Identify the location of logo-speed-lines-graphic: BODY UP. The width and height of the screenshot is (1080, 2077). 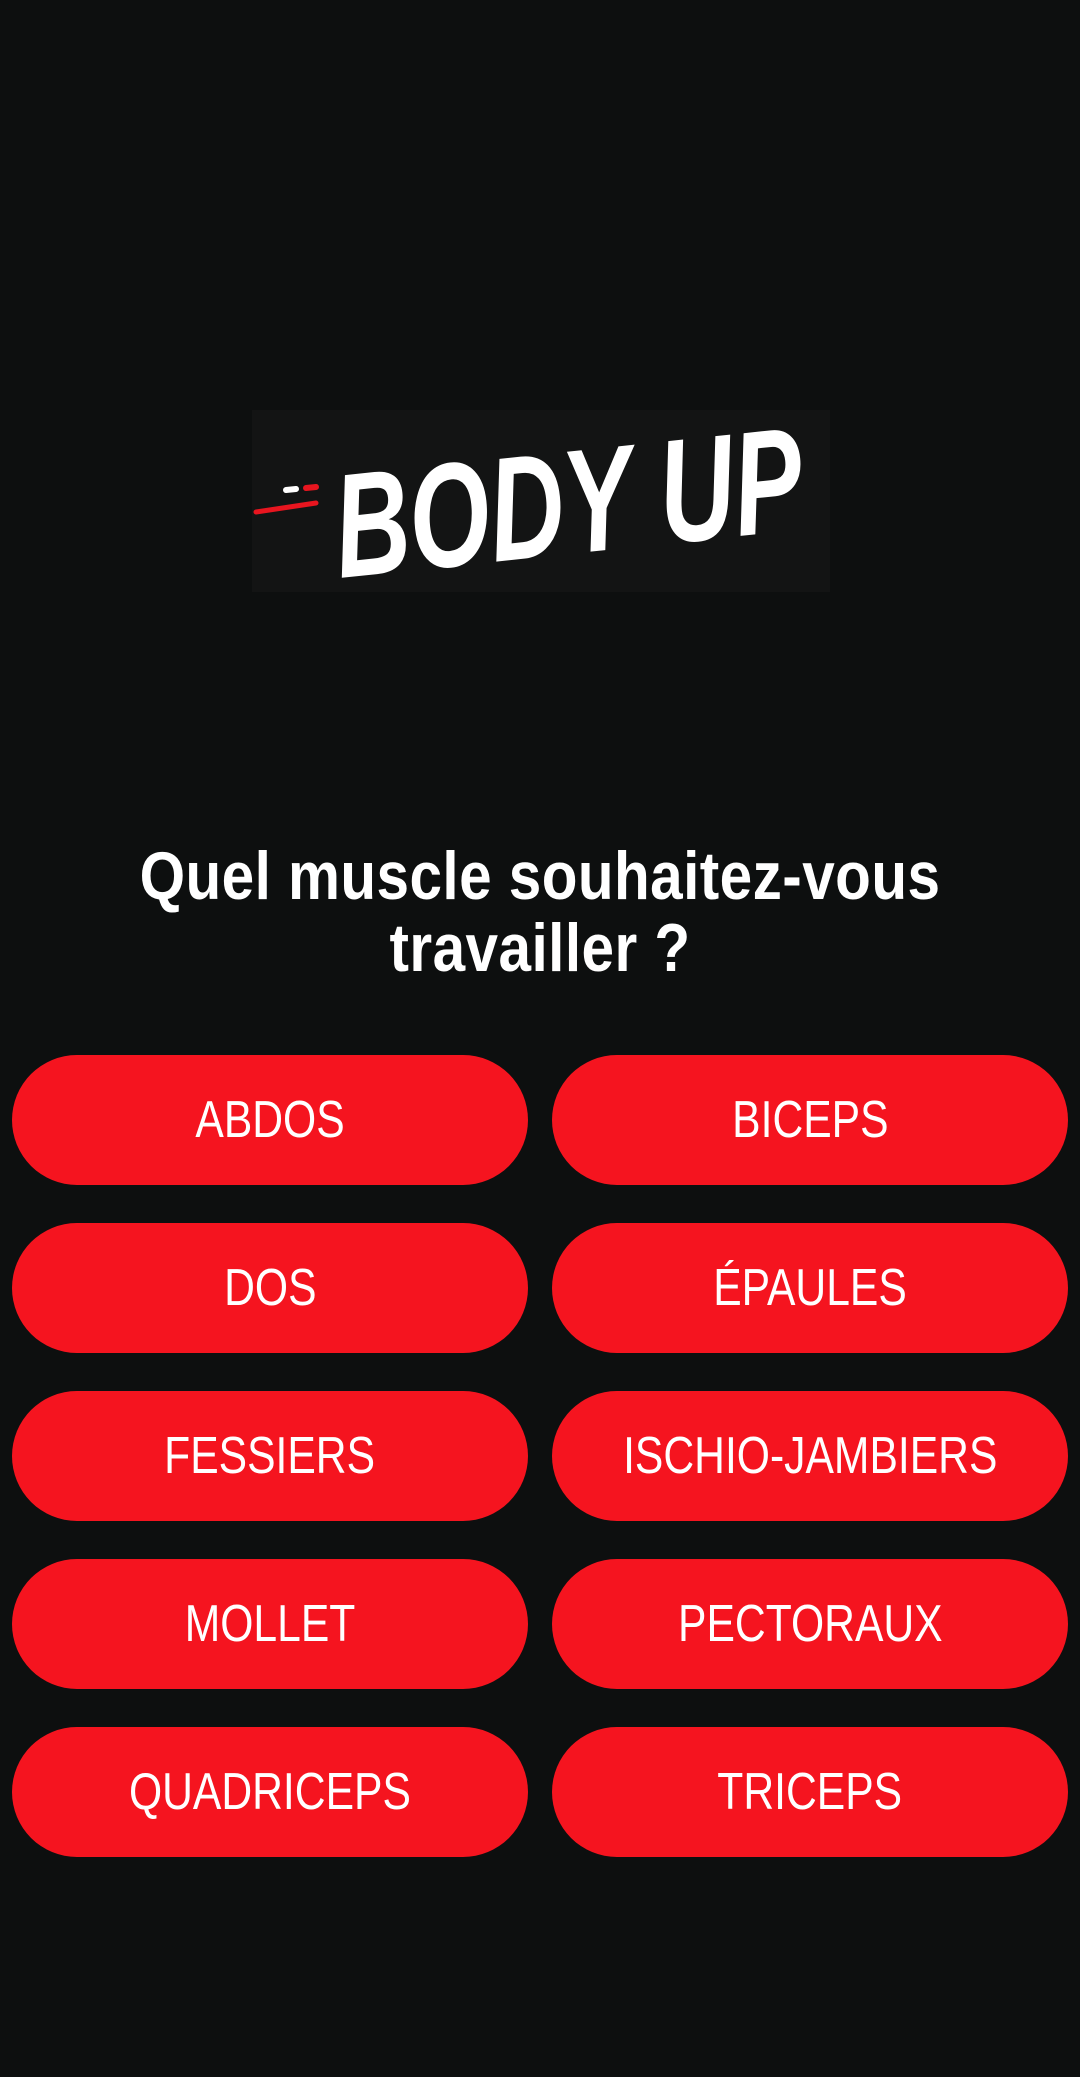
(532, 501).